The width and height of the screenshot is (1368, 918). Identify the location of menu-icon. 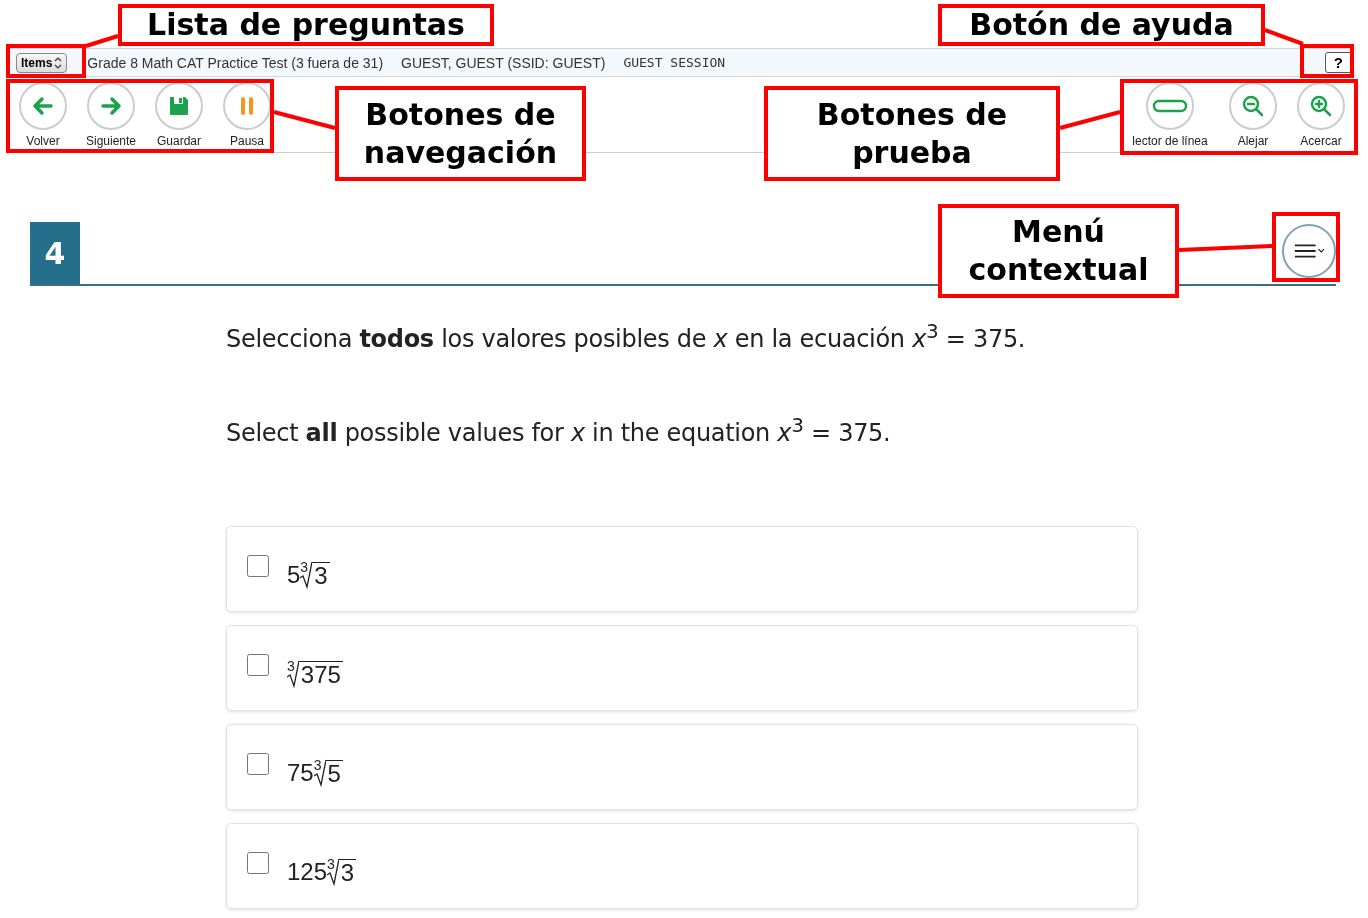
(1309, 251).